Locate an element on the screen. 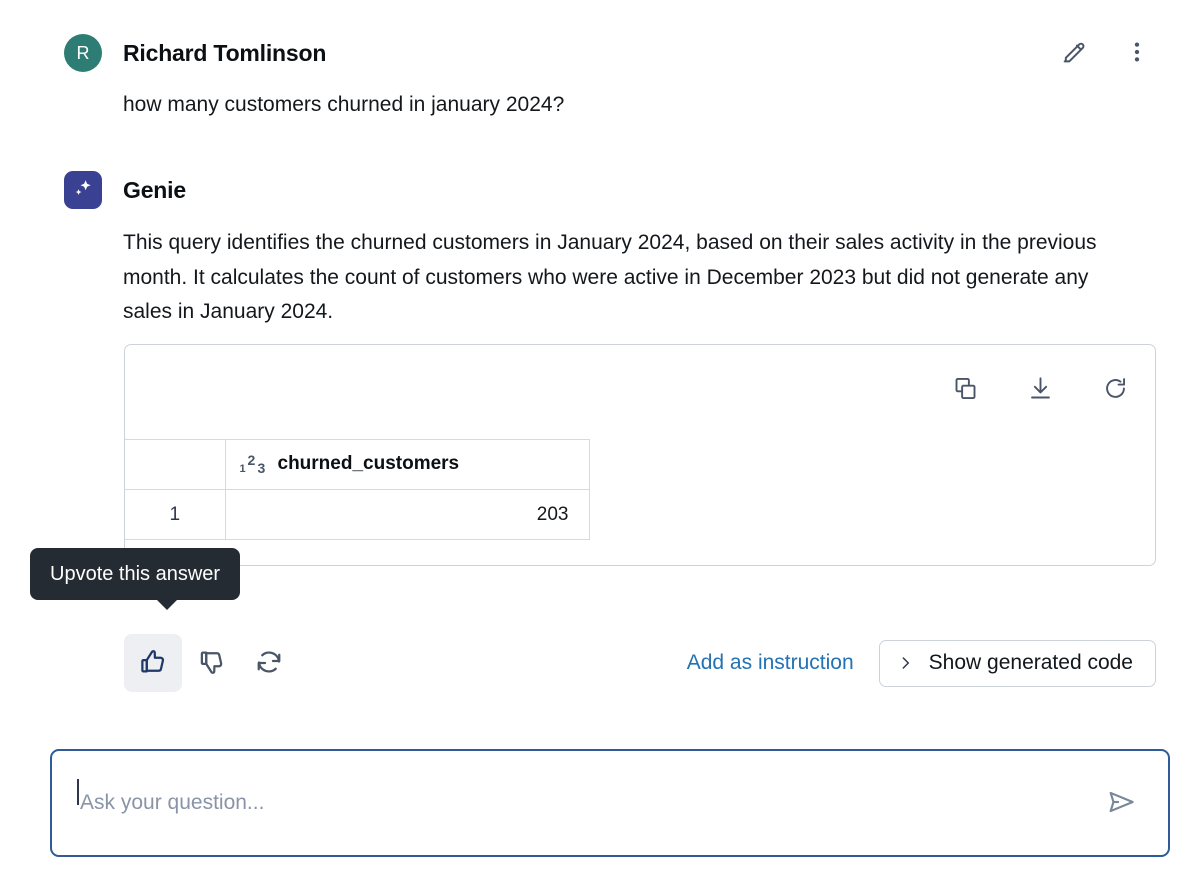 The image size is (1200, 884). regenerate-button is located at coordinates (269, 663).